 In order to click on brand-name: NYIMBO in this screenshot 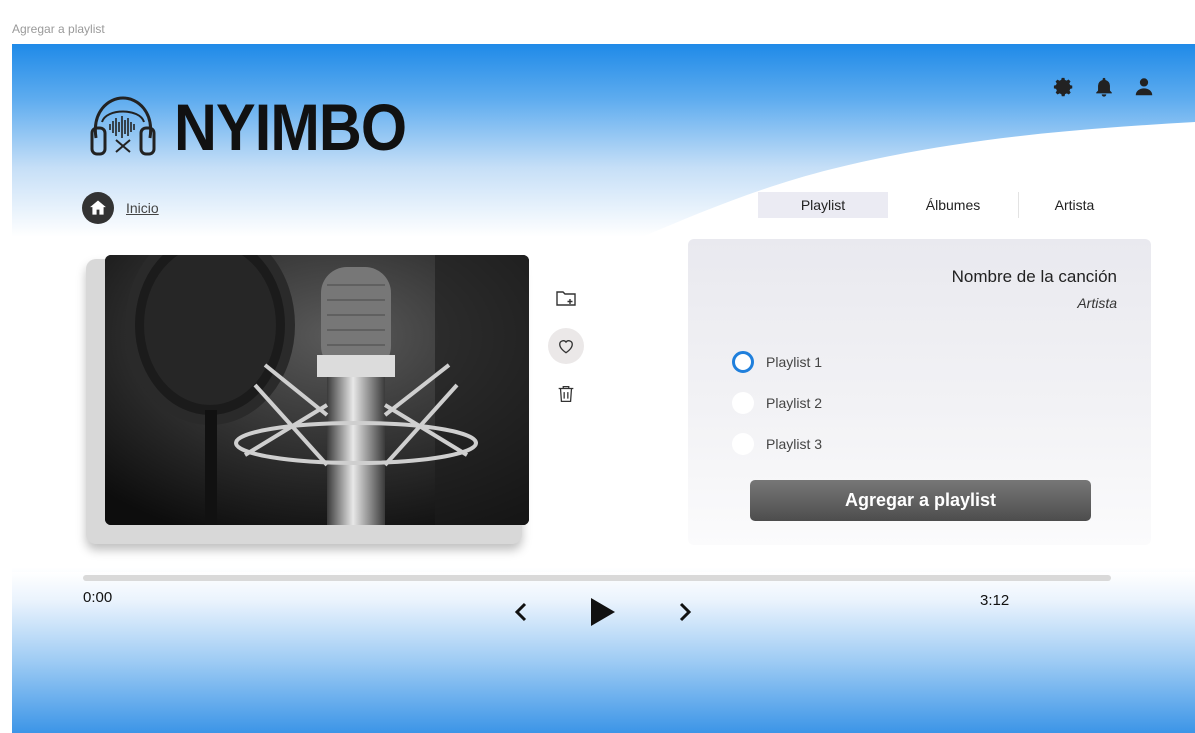, I will do `click(290, 127)`.